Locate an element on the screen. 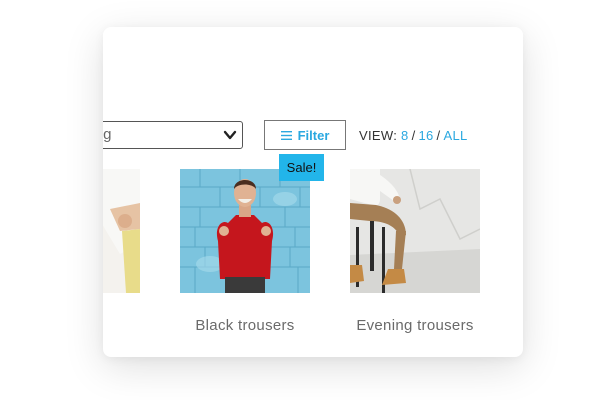 This screenshot has height=400, width=600. view-option-16: 16 is located at coordinates (425, 135).